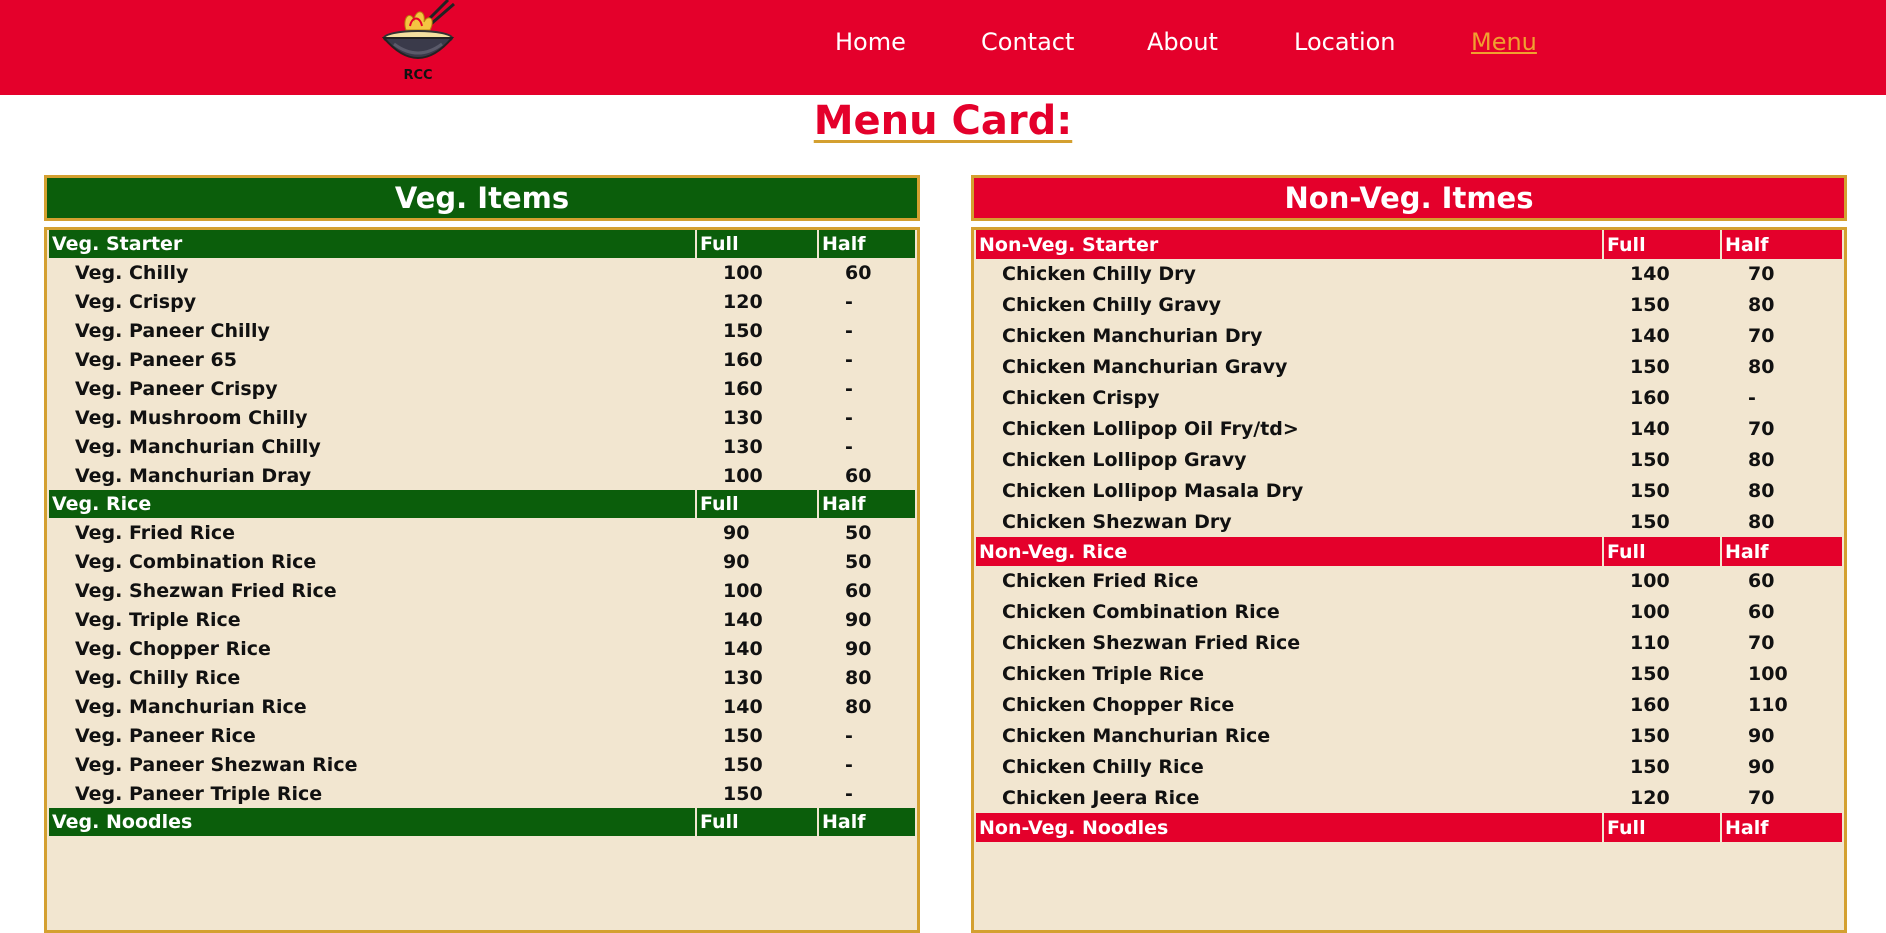 This screenshot has width=1886, height=933. I want to click on veg-panel-title: Veg. Items, so click(482, 198).